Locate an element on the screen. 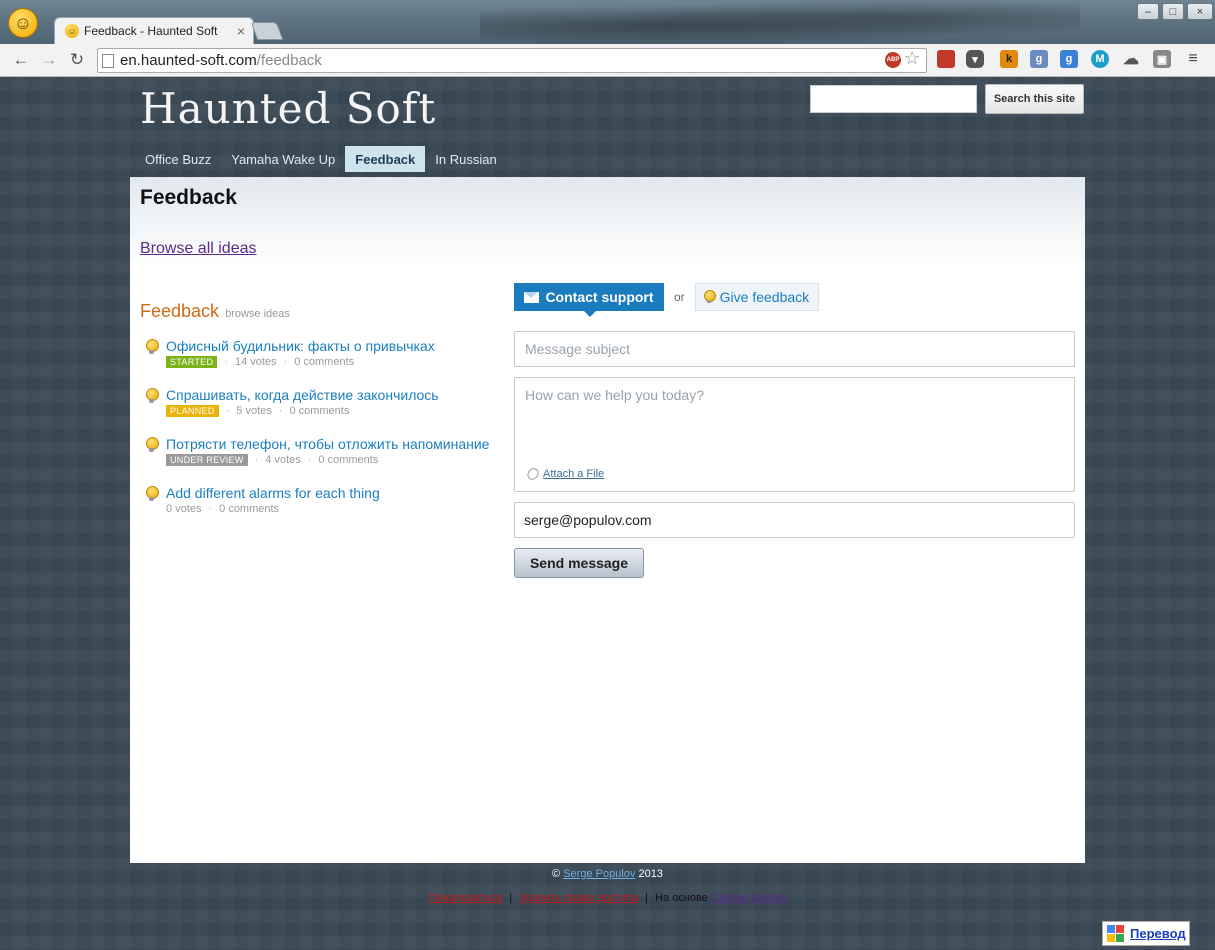 This screenshot has width=1215, height=950. idea-votes: 14 votes is located at coordinates (255, 362).